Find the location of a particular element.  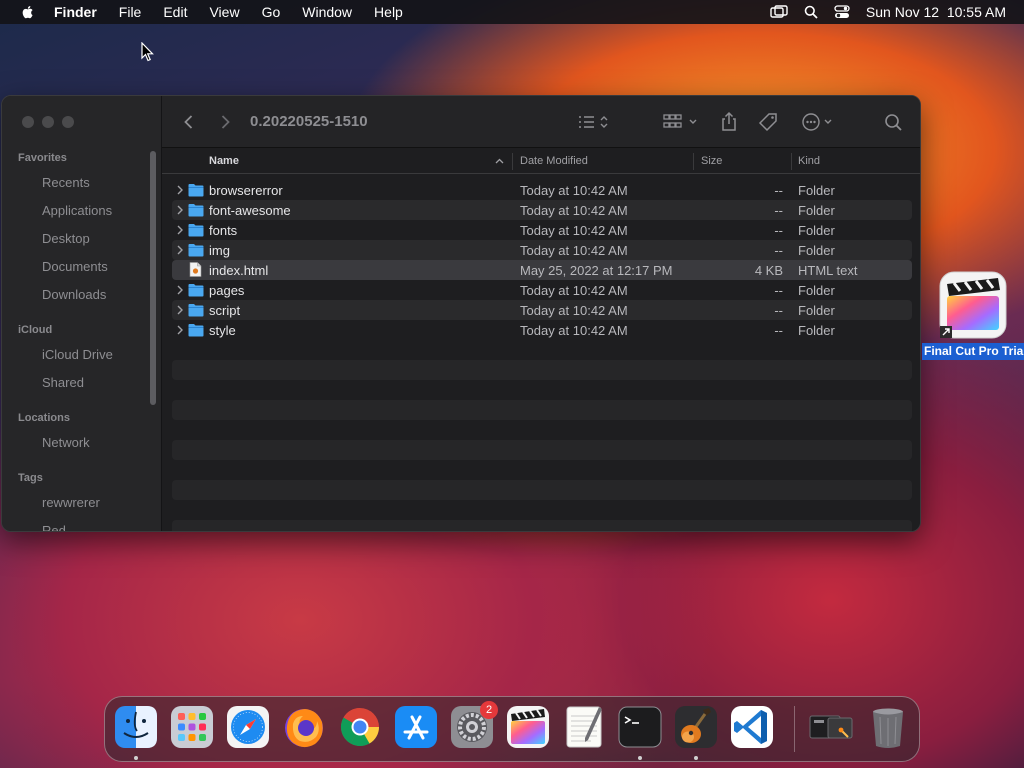

sidebar-header-favorites: Favorites is located at coordinates (42, 158).